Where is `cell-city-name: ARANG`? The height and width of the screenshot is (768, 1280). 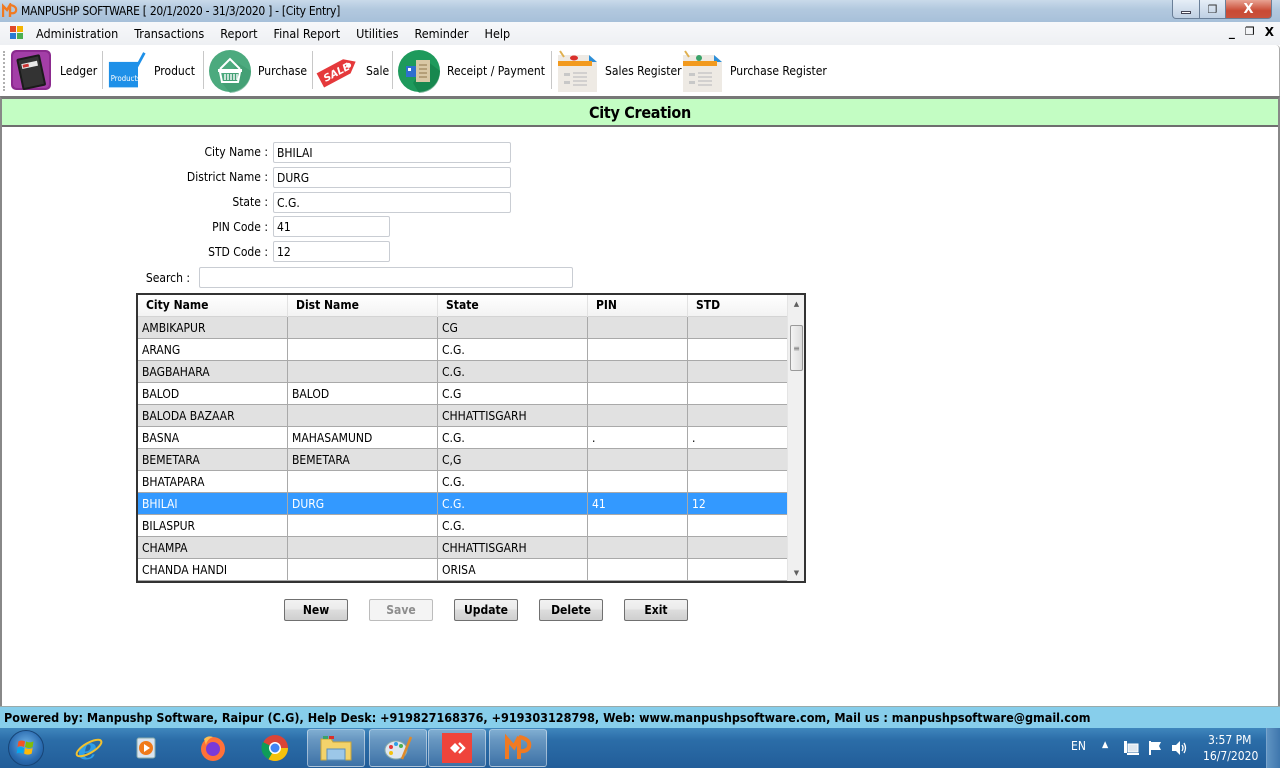
cell-city-name: ARANG is located at coordinates (213, 349).